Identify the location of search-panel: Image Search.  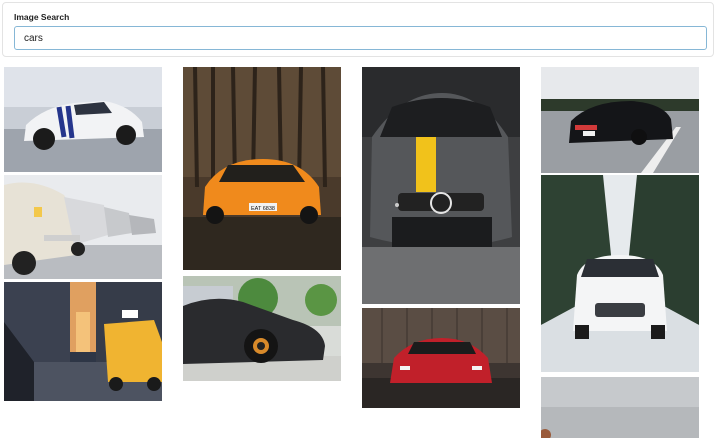
(358, 29).